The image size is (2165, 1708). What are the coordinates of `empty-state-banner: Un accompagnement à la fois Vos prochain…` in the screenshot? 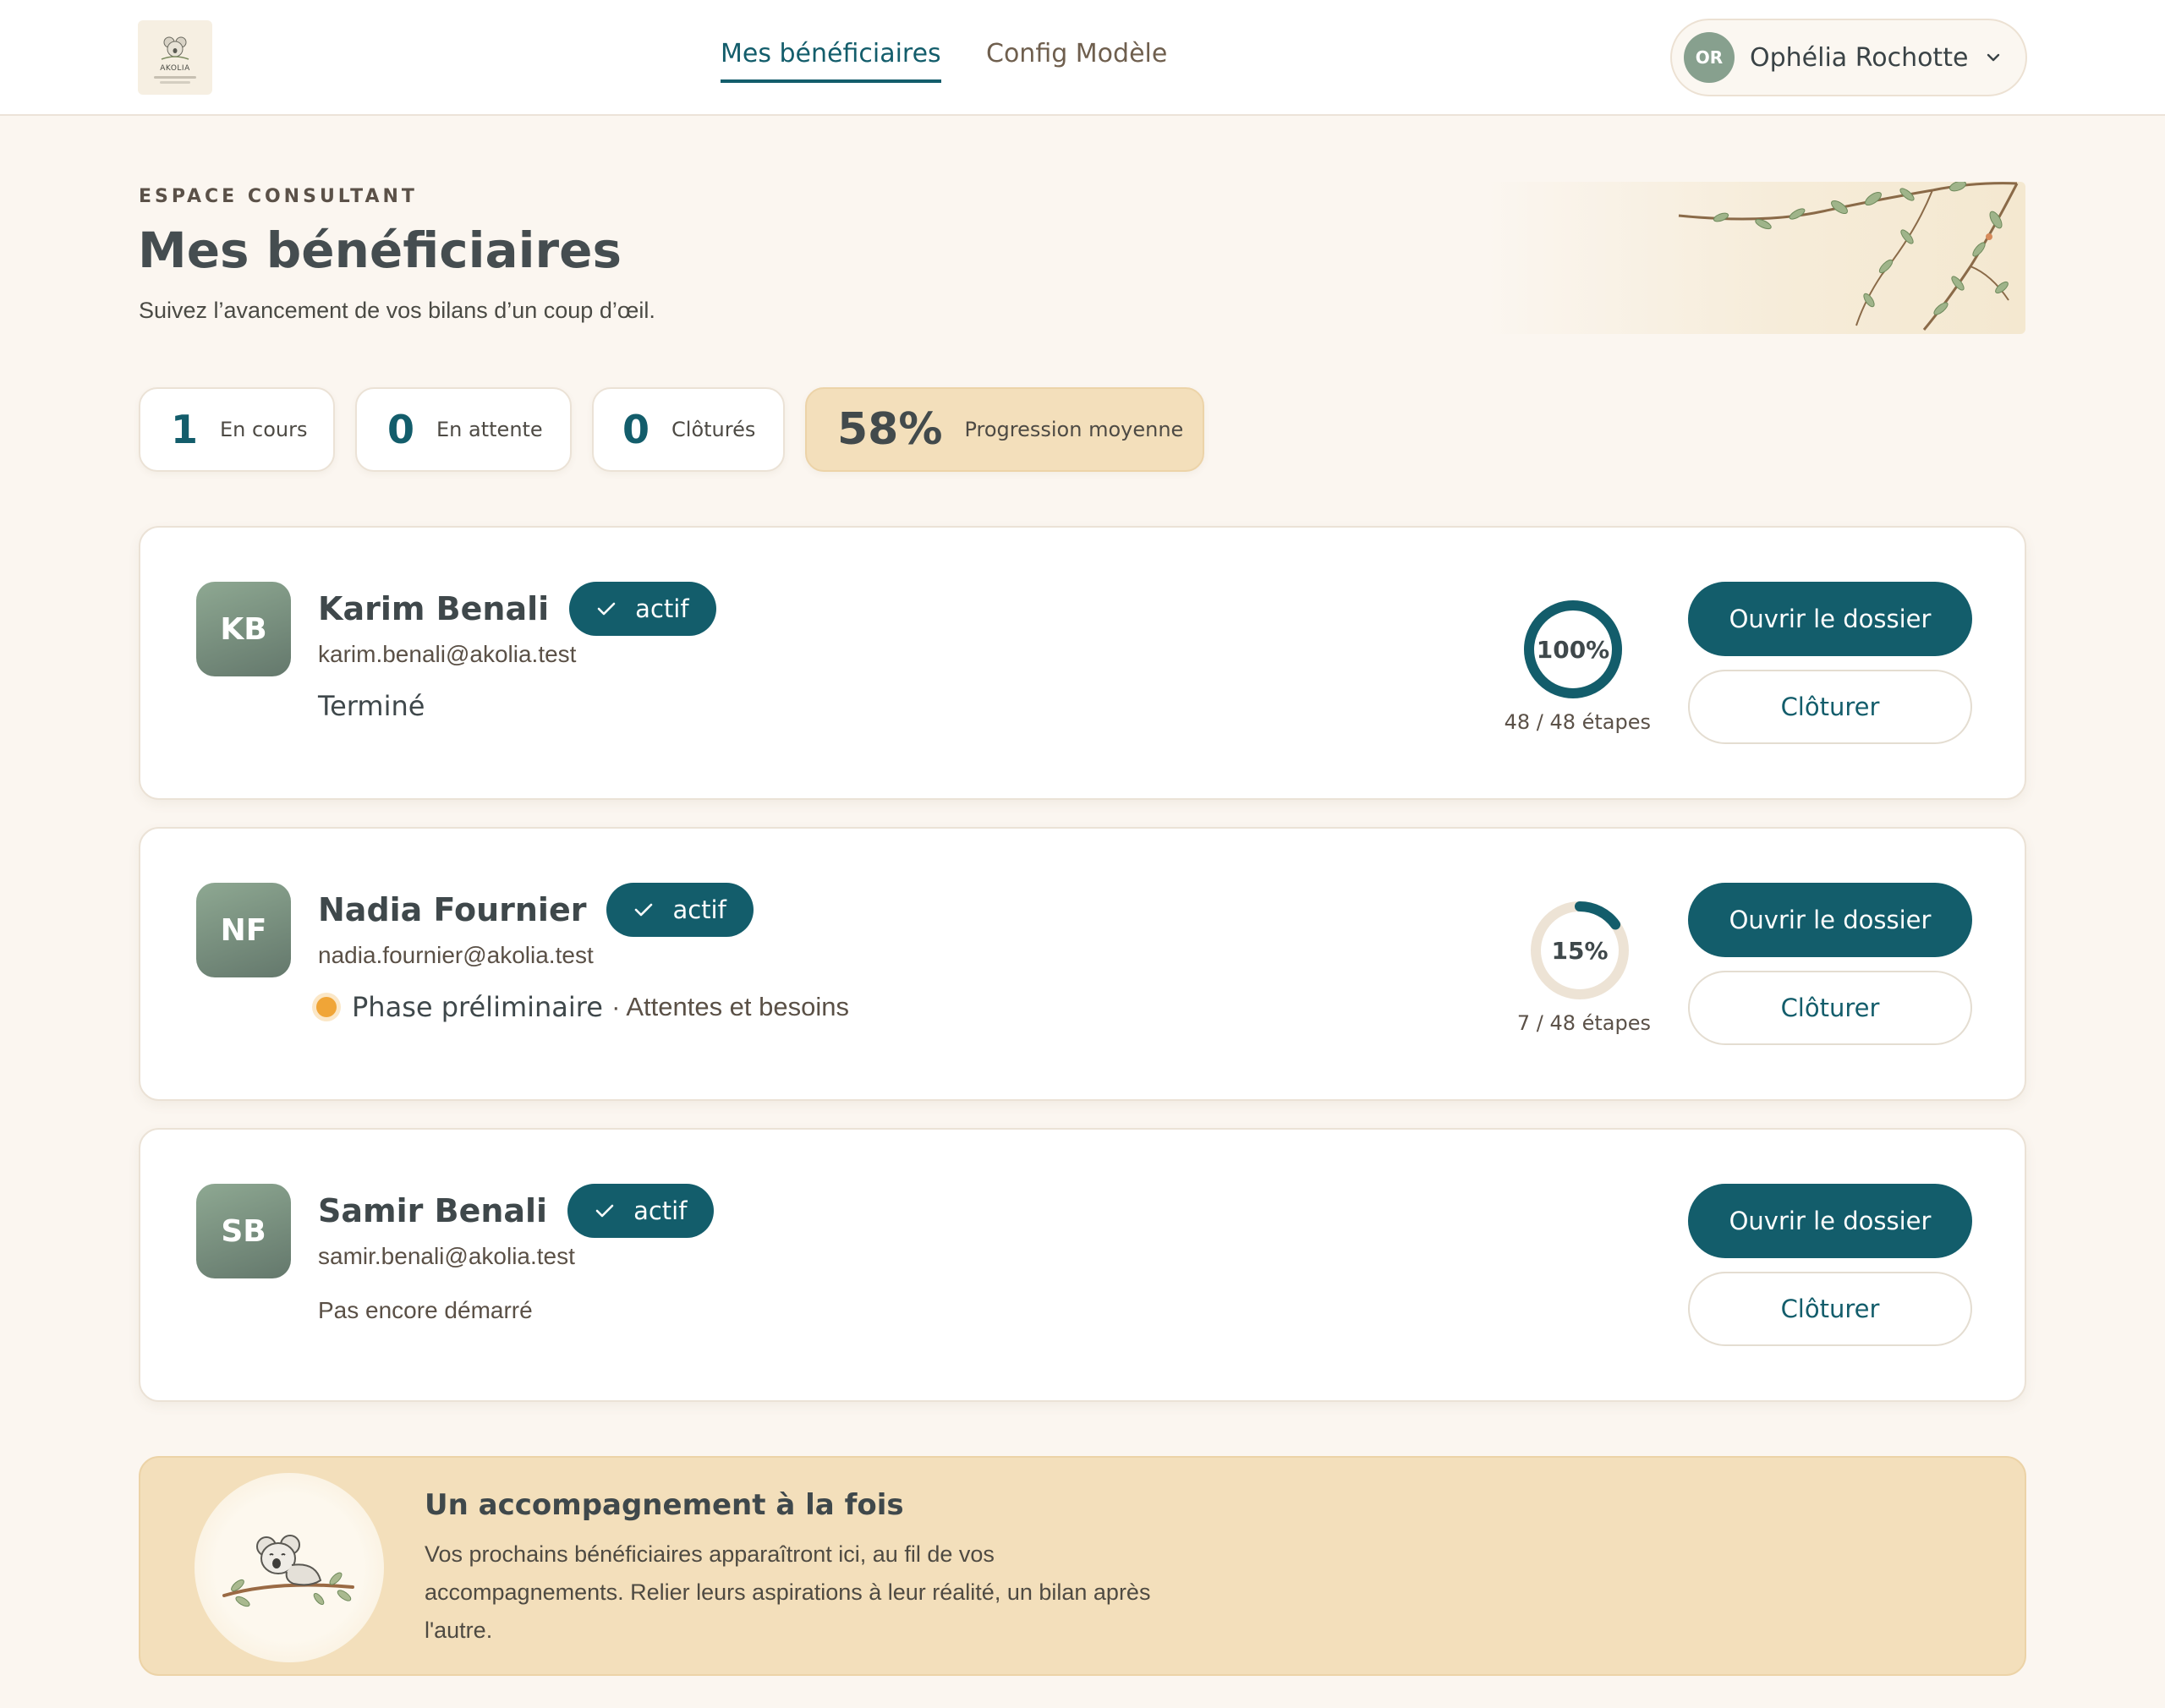 It's located at (1082, 1566).